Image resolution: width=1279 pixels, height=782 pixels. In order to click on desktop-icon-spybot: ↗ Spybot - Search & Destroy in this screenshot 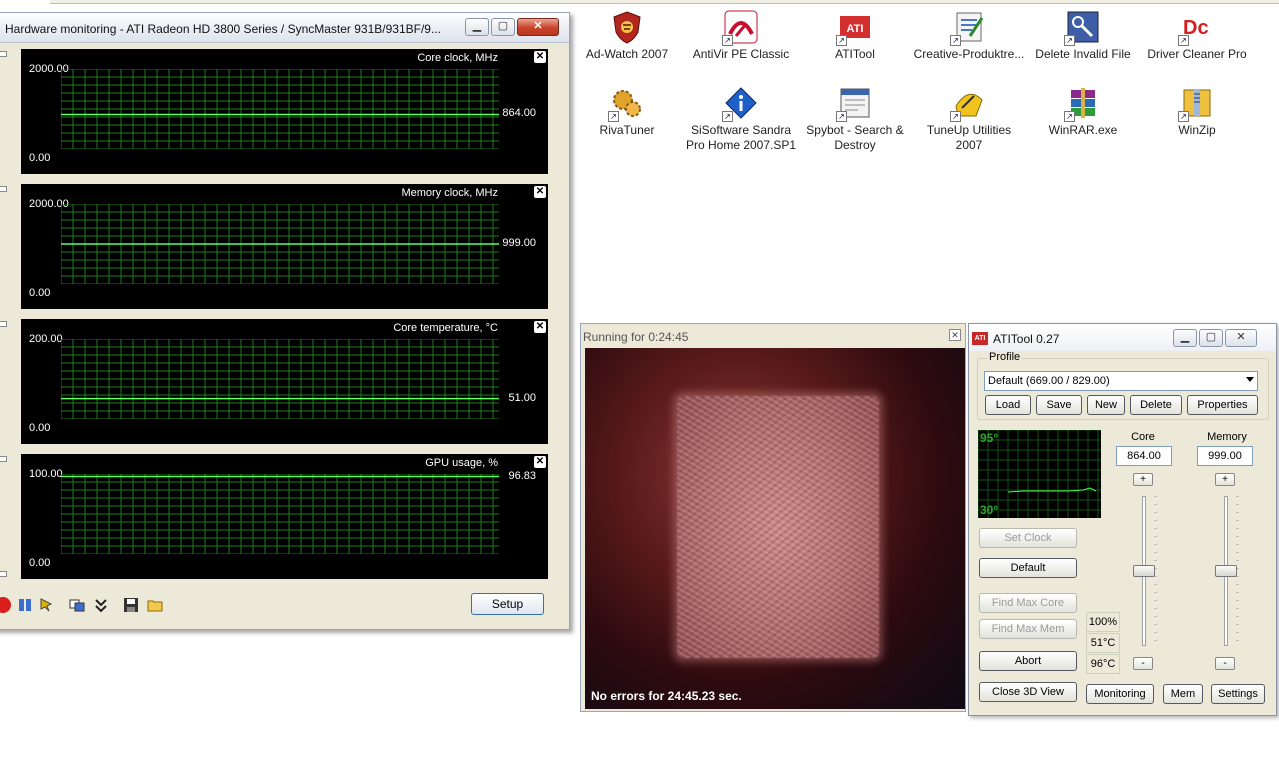, I will do `click(855, 119)`.